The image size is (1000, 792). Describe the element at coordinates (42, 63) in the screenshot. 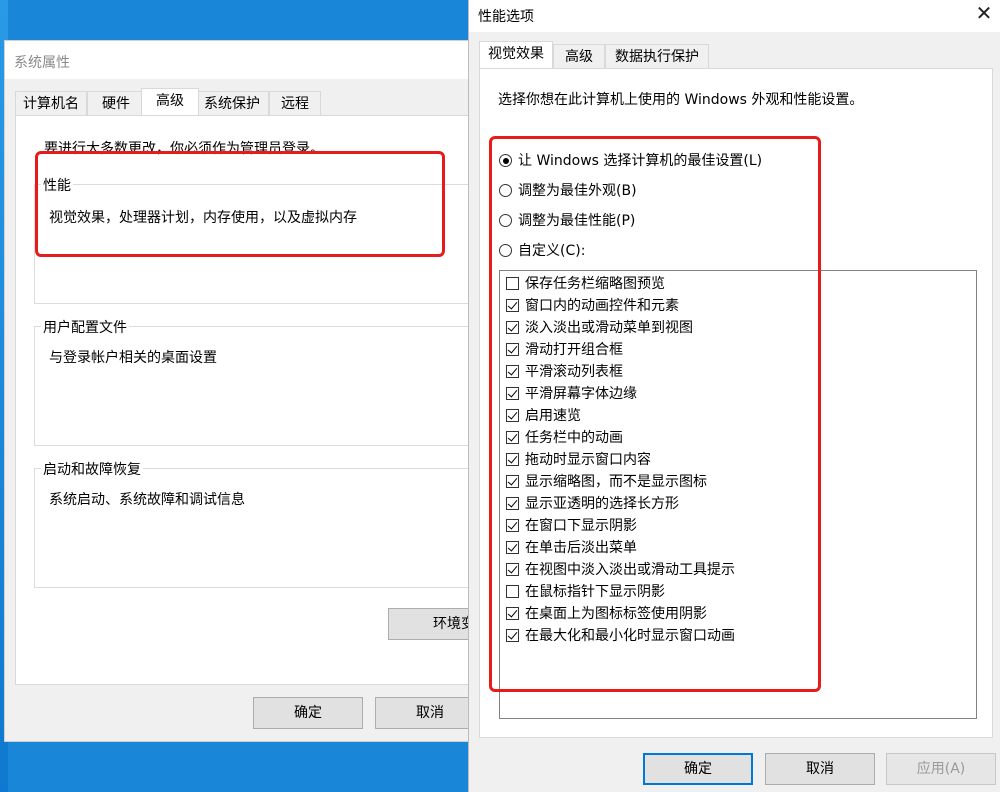

I see `system-properties-title: 系统属性` at that location.